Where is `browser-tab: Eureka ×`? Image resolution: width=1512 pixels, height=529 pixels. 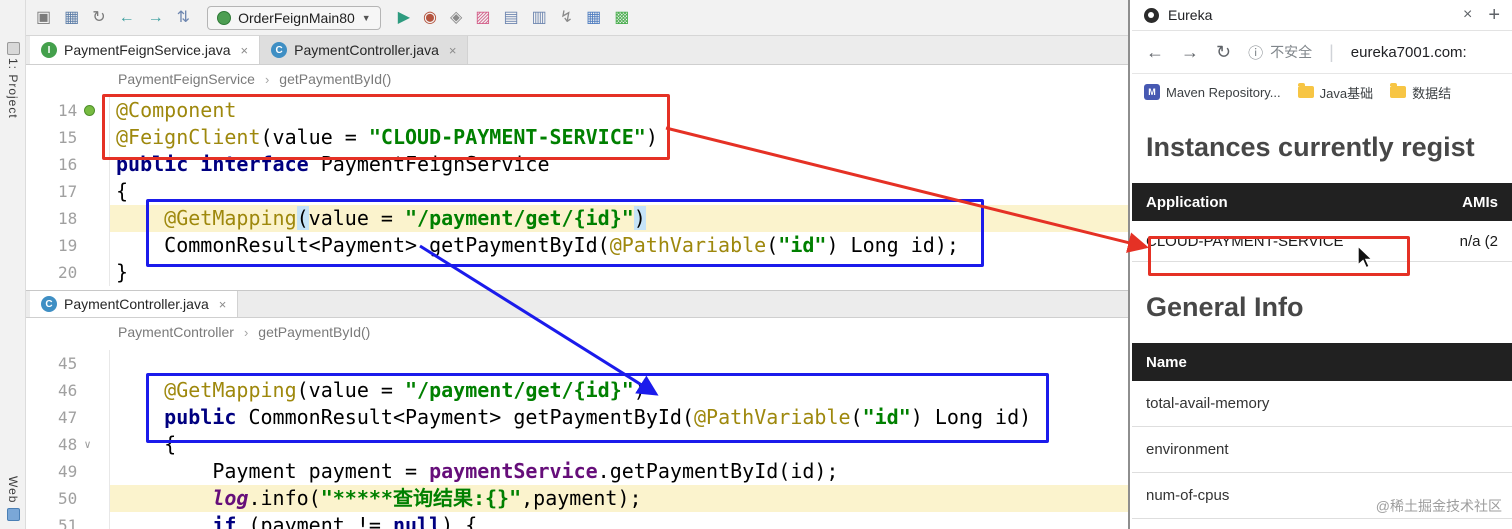 browser-tab: Eureka × is located at coordinates (1308, 15).